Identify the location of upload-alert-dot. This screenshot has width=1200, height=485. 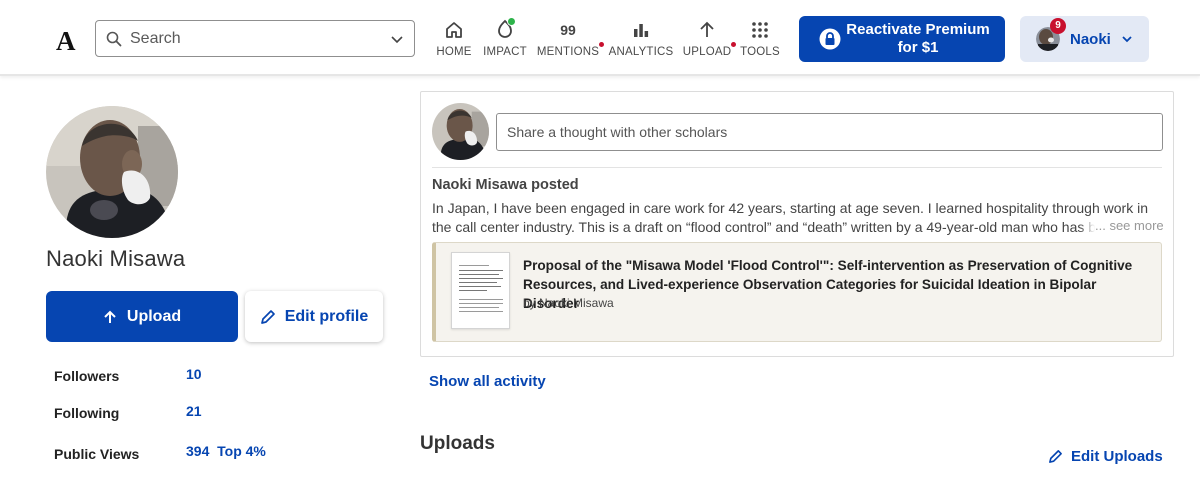
(733, 44).